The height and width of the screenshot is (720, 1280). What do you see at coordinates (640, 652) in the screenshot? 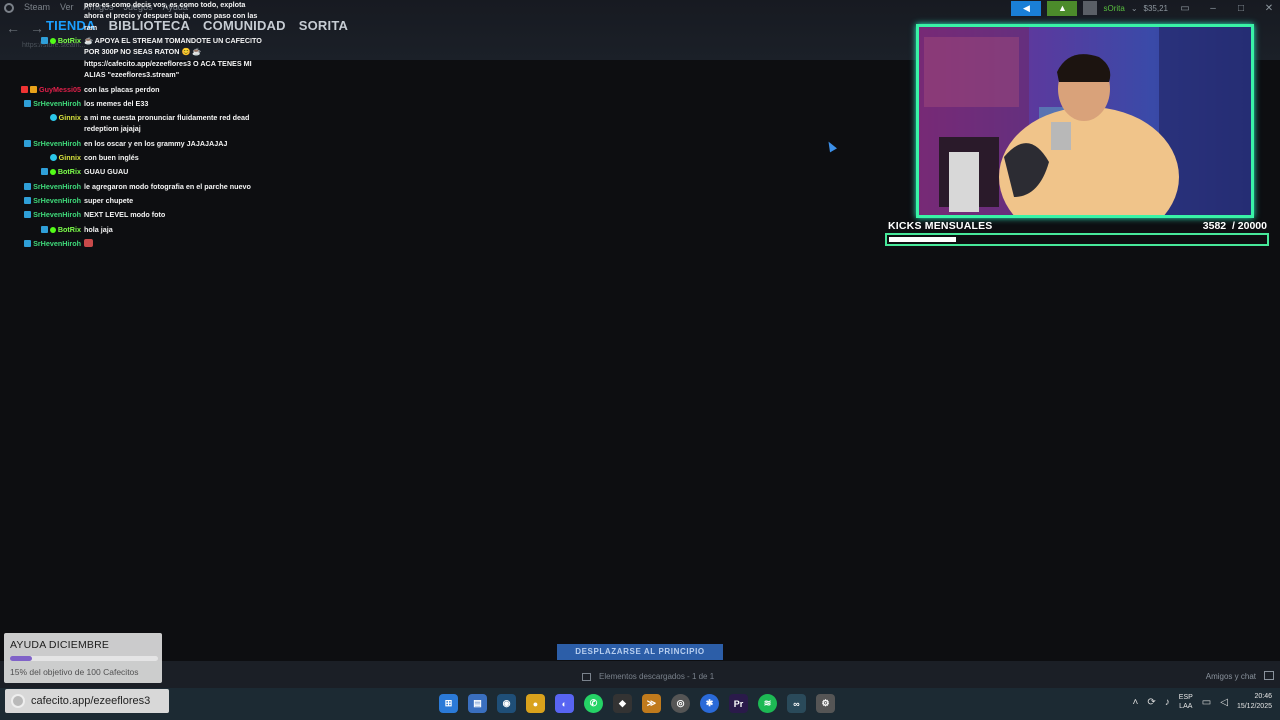
I see `scroll-to-top-button: DESPLAZARSE AL PRINCIPIO` at bounding box center [640, 652].